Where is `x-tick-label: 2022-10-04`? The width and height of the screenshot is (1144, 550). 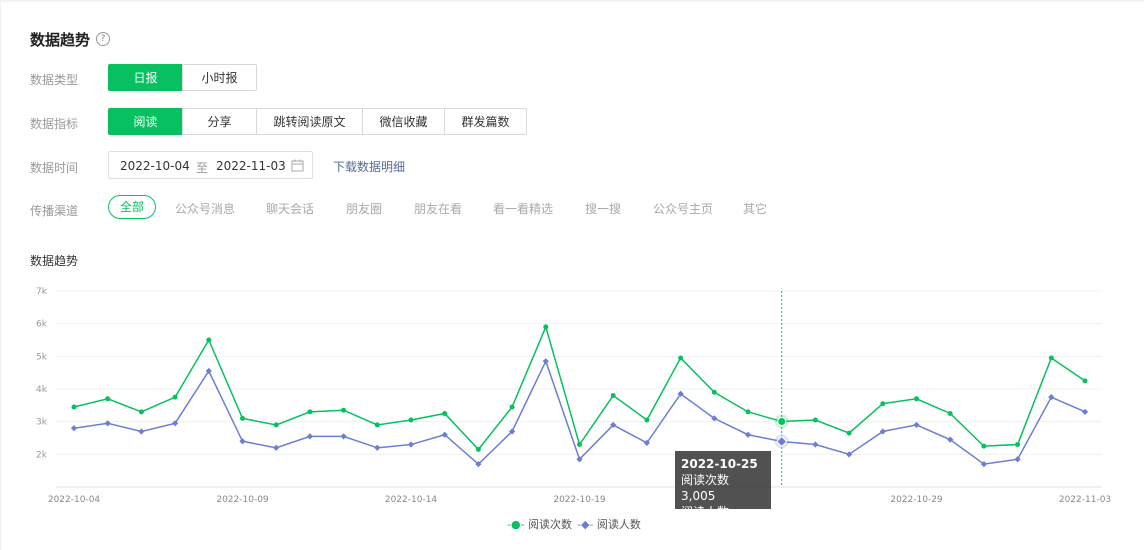
x-tick-label: 2022-10-04 is located at coordinates (74, 500).